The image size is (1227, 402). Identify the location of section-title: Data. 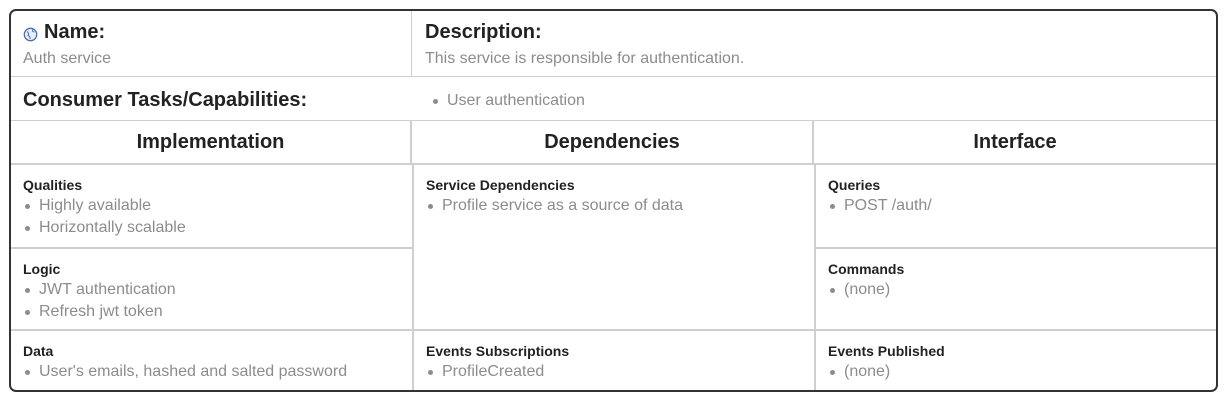
(38, 351).